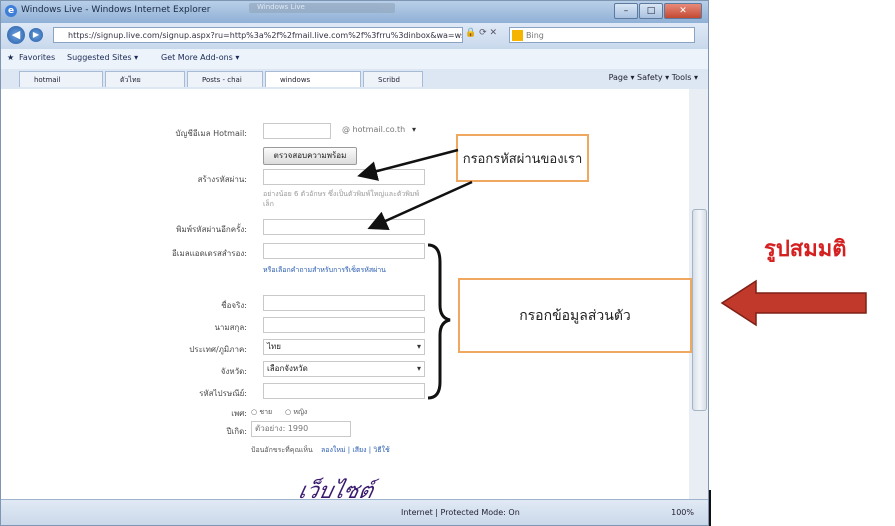  Describe the element at coordinates (408, 164) in the screenshot. I see `password-arrow-icon` at that location.